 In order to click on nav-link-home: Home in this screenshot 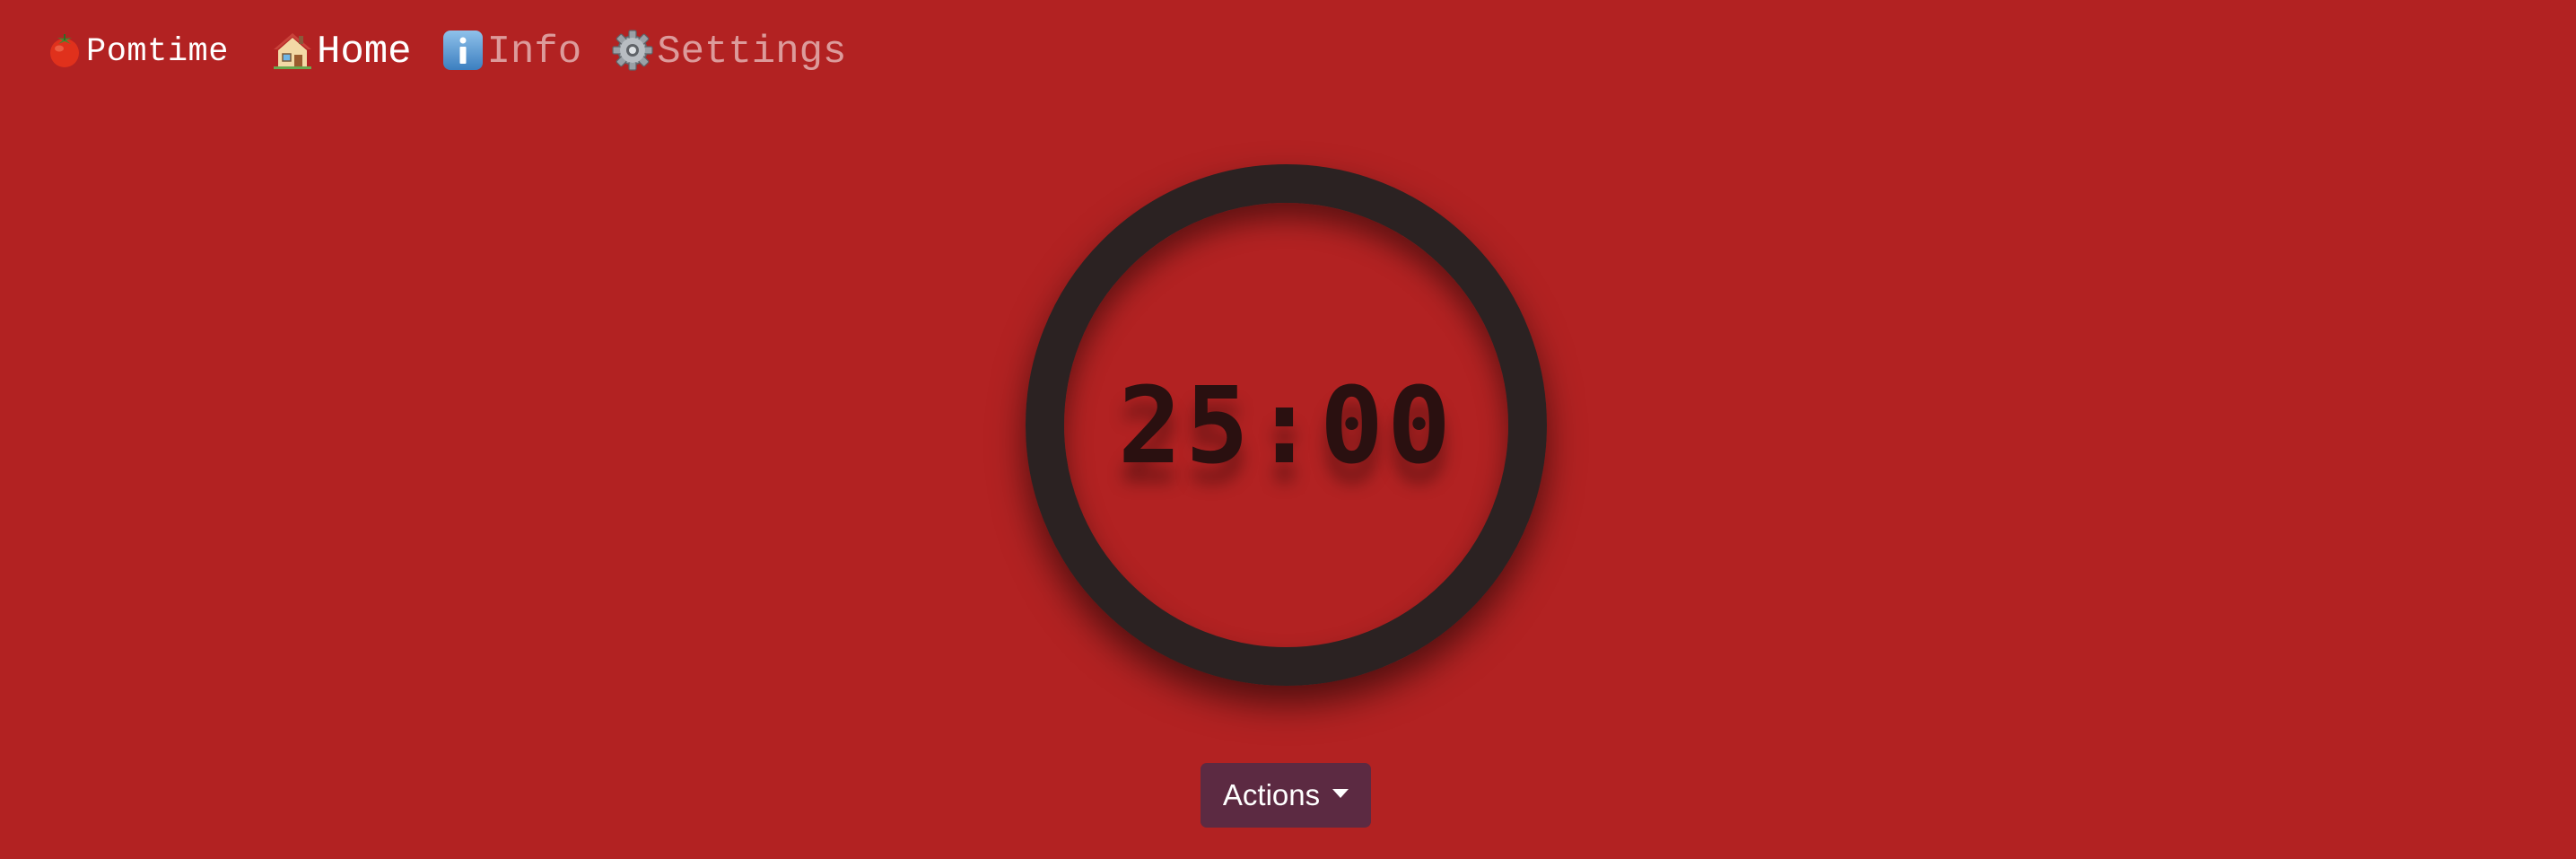, I will do `click(341, 52)`.